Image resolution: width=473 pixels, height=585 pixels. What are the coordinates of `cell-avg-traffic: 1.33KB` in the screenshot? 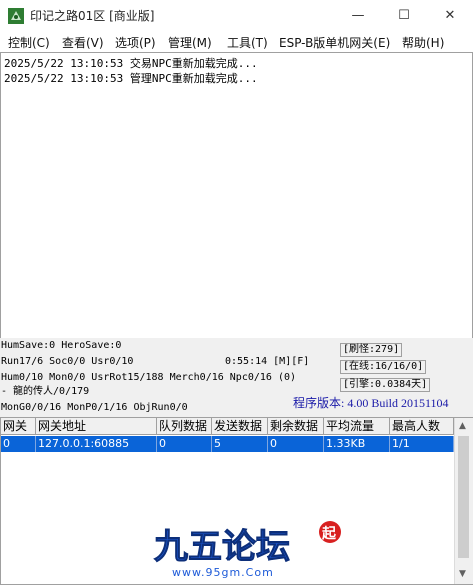 It's located at (357, 444).